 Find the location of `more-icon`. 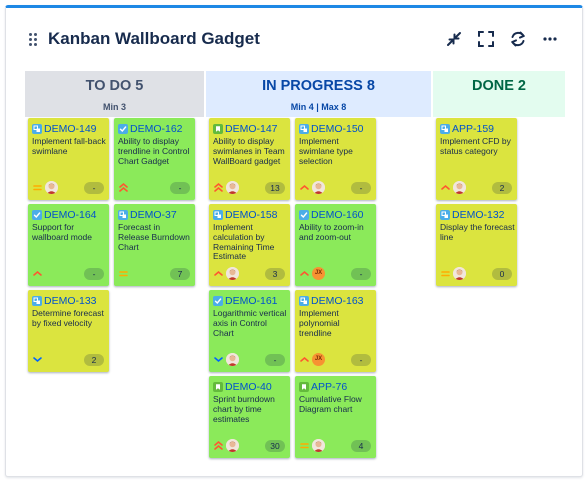

more-icon is located at coordinates (550, 39).